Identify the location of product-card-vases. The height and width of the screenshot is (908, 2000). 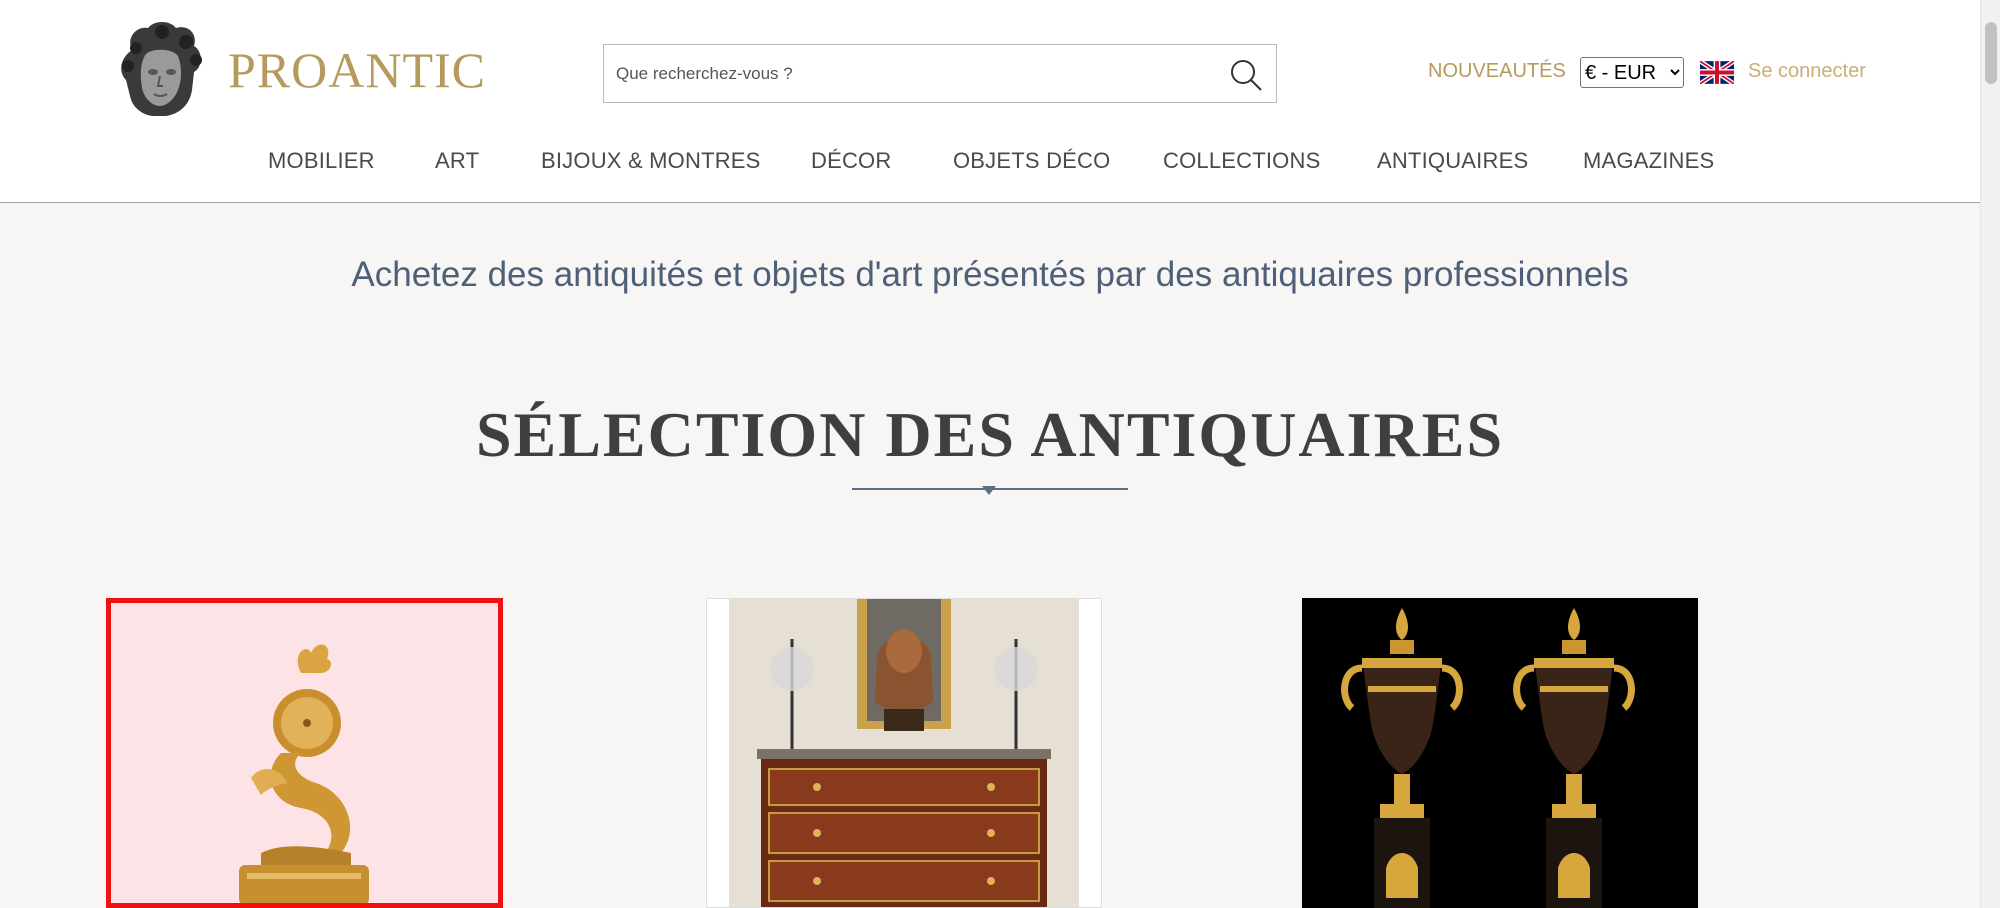
(1500, 753).